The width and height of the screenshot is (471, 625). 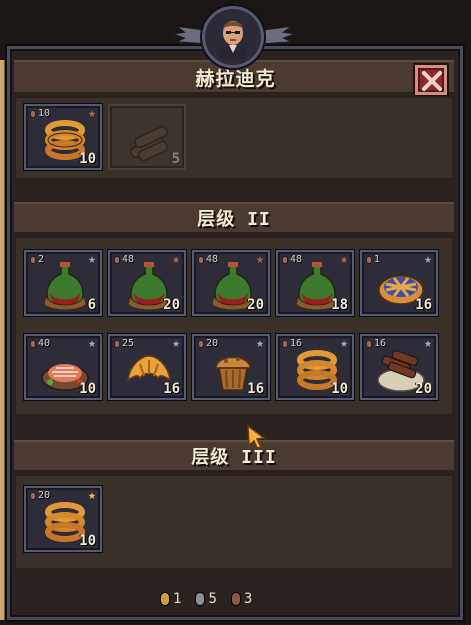 I want to click on gold-coin-icon, so click(x=165, y=599).